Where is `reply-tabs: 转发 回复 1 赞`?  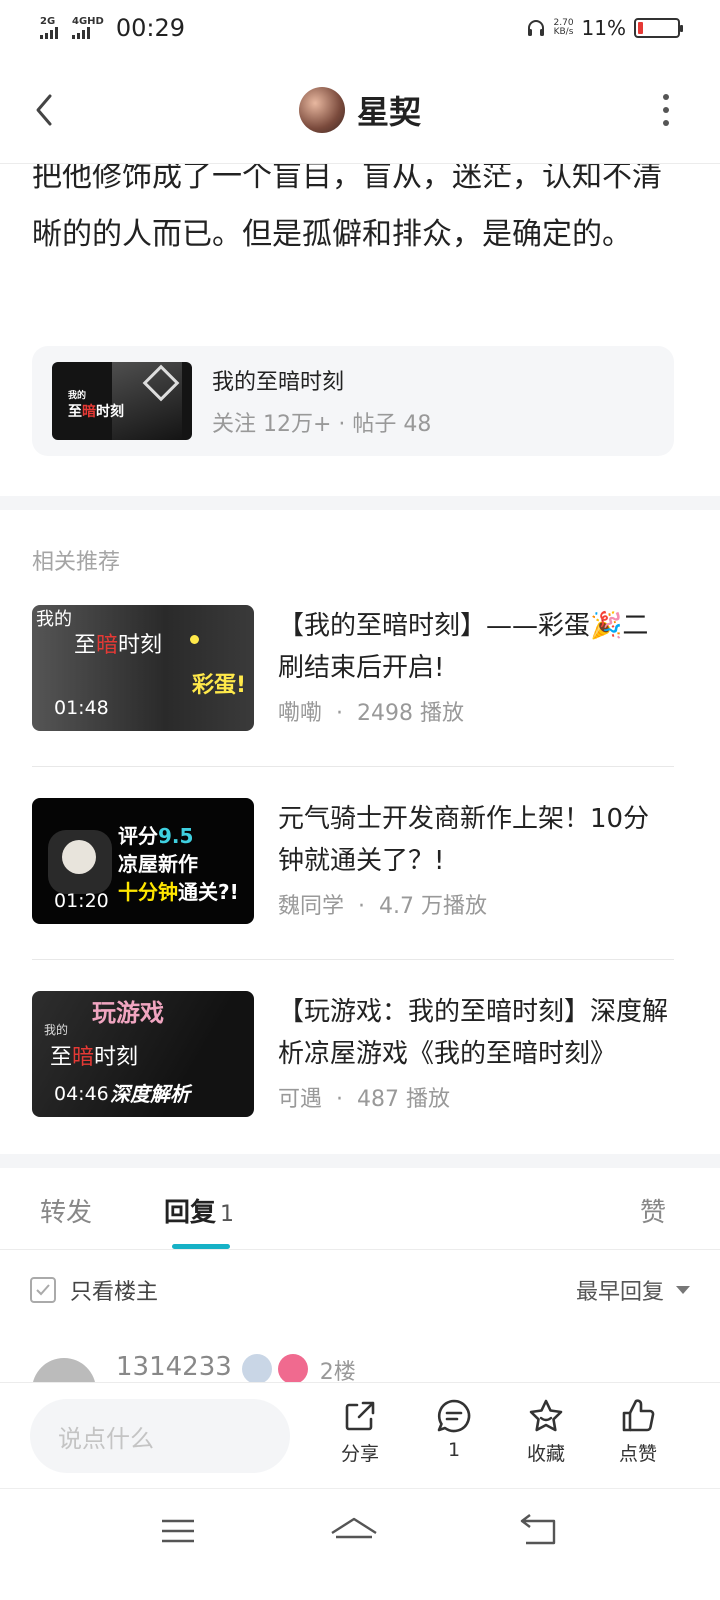 reply-tabs: 转发 回复 1 赞 is located at coordinates (360, 1209).